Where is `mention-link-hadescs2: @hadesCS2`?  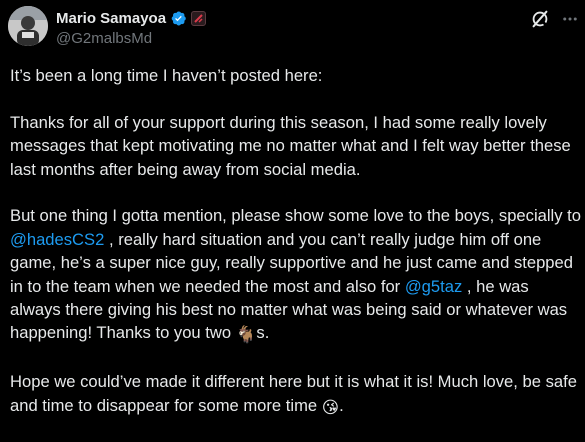
mention-link-hadescs2: @hadesCS2 is located at coordinates (57, 239).